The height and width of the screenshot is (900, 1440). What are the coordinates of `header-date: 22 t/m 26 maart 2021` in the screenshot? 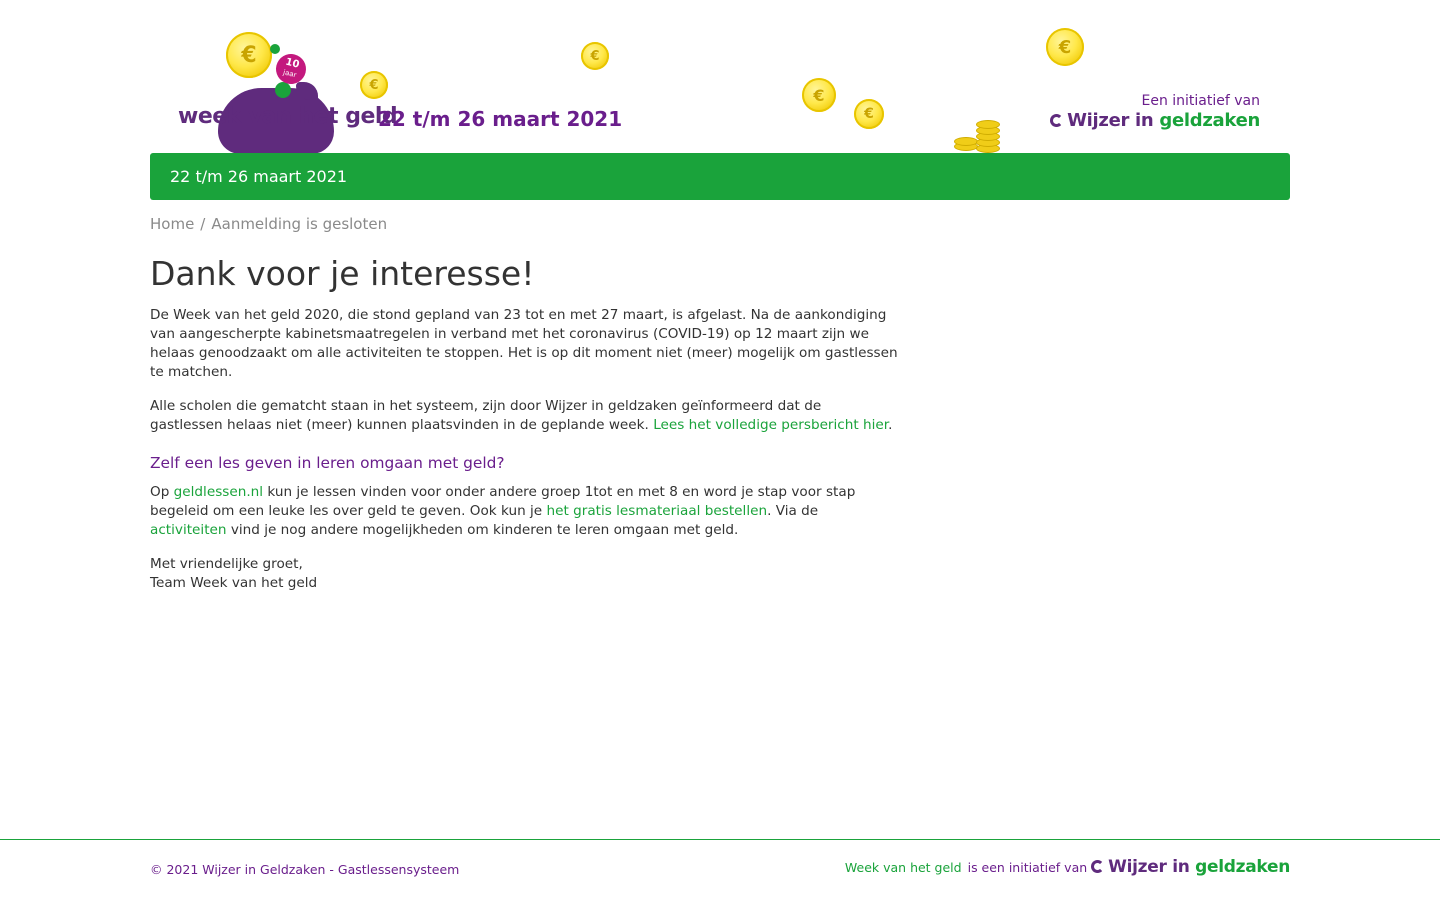 It's located at (500, 119).